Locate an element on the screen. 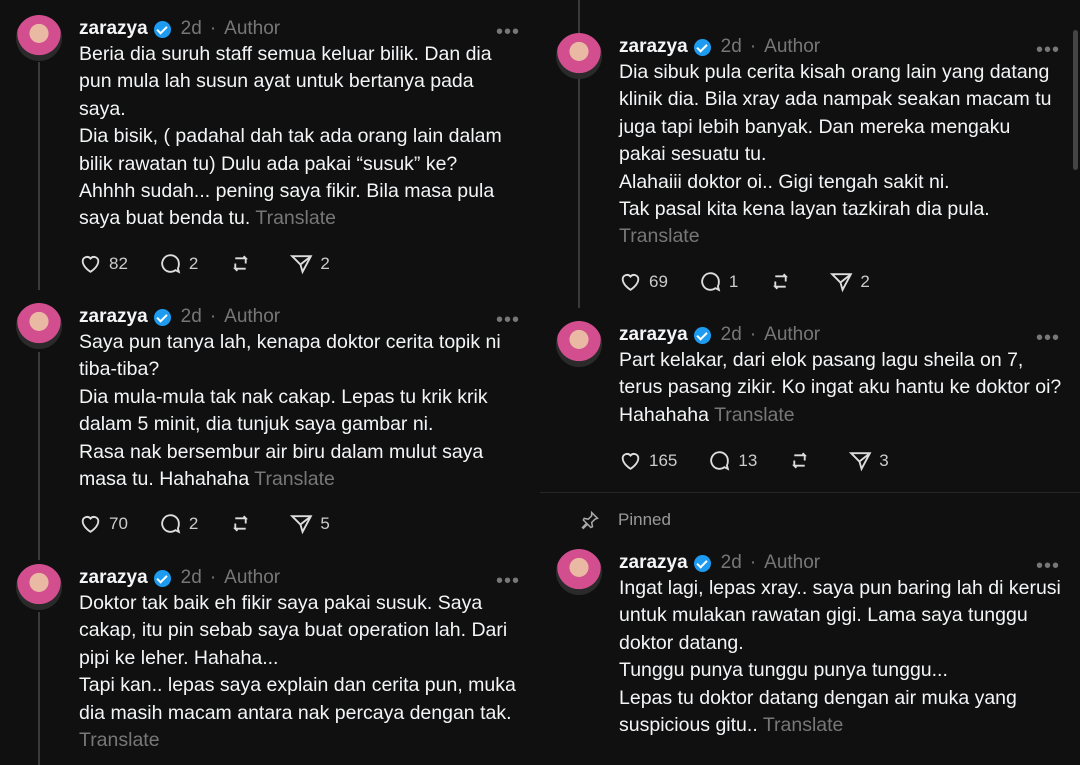 The image size is (1080, 765). share-count: 5 is located at coordinates (325, 523).